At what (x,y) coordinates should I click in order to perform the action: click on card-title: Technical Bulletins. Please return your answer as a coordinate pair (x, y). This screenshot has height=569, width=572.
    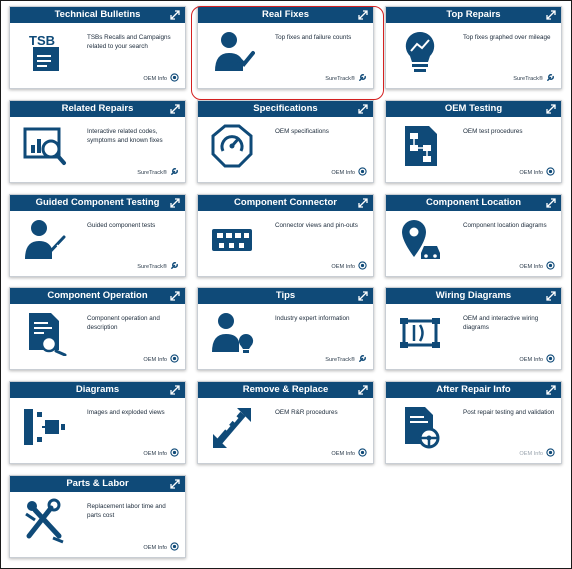
    Looking at the image, I should click on (97, 15).